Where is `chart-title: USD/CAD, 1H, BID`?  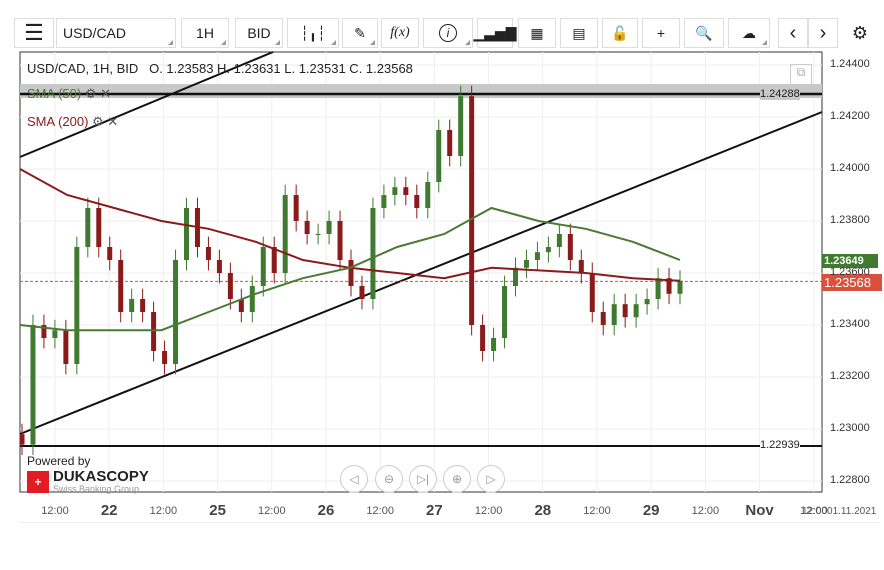
chart-title: USD/CAD, 1H, BID is located at coordinates (83, 68).